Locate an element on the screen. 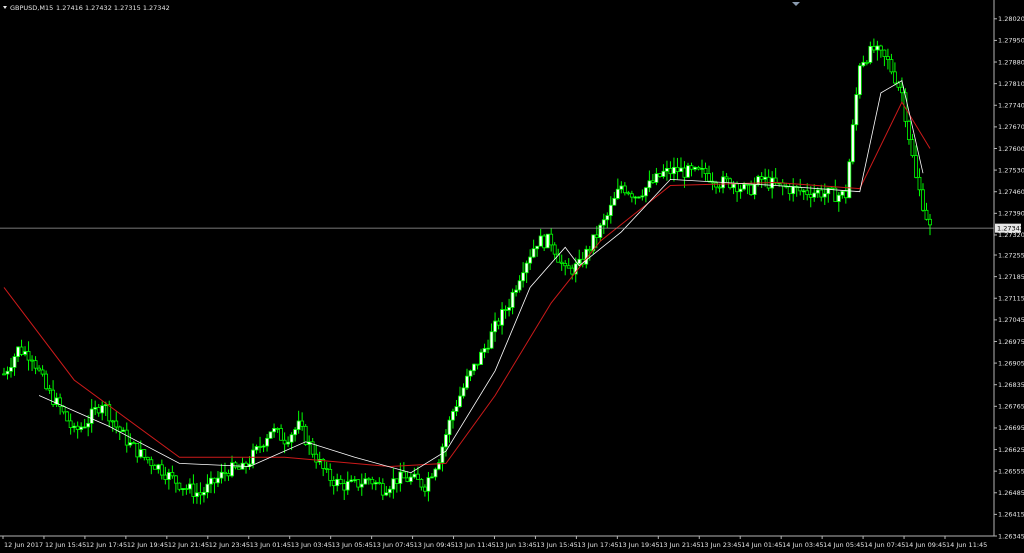 Image resolution: width=1024 pixels, height=553 pixels. price-axis-label: 1.26485 is located at coordinates (1011, 493).